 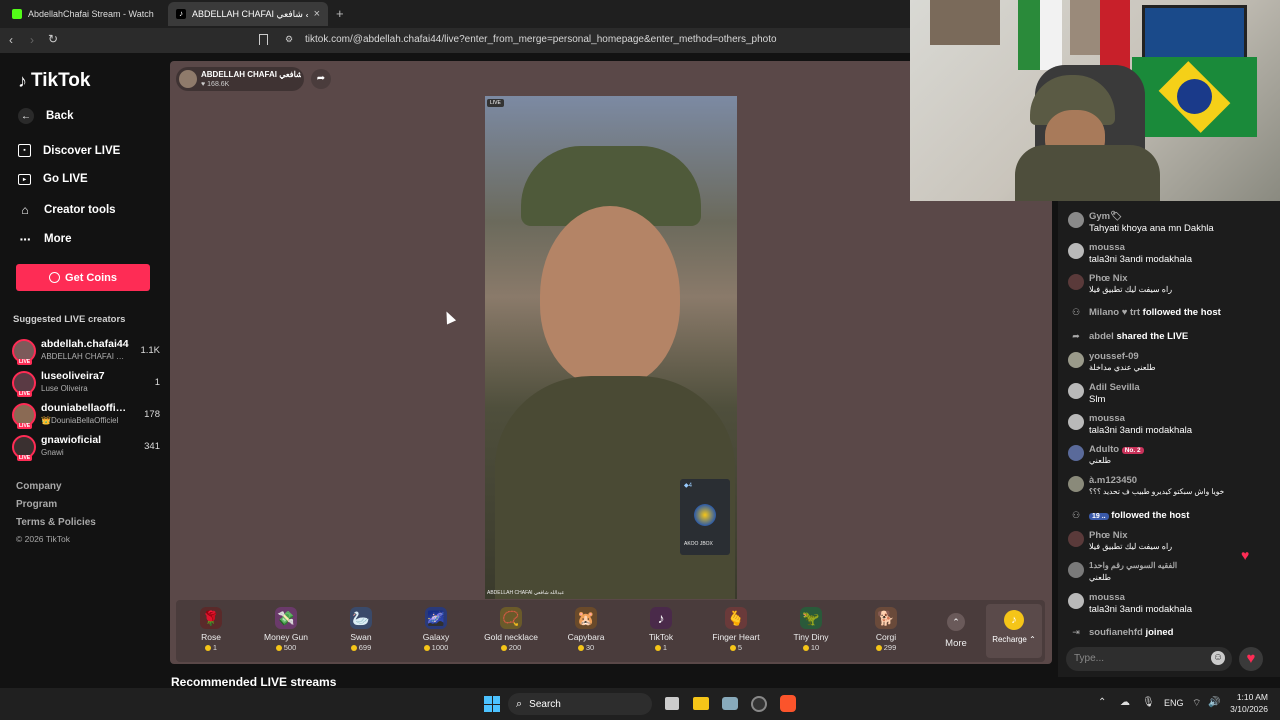 What do you see at coordinates (1114, 356) in the screenshot?
I see `chat-username: youssef-09` at bounding box center [1114, 356].